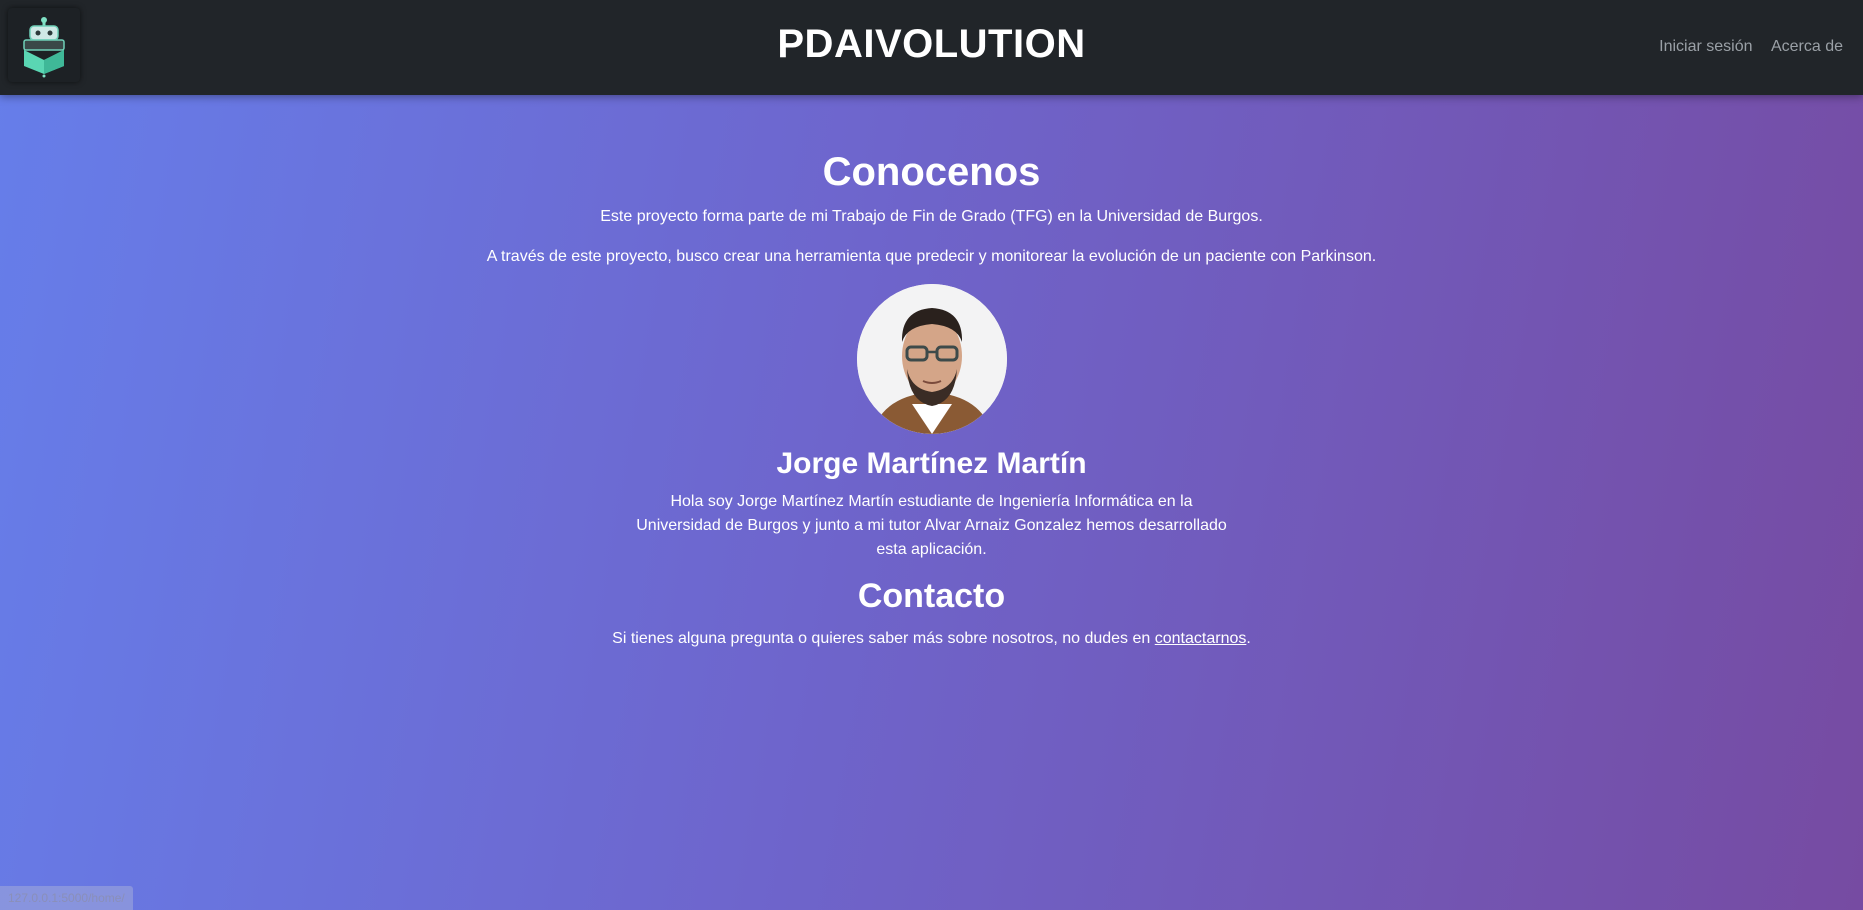 The height and width of the screenshot is (910, 1863). Describe the element at coordinates (1807, 46) in the screenshot. I see `nav-link-about: Acerca de` at that location.